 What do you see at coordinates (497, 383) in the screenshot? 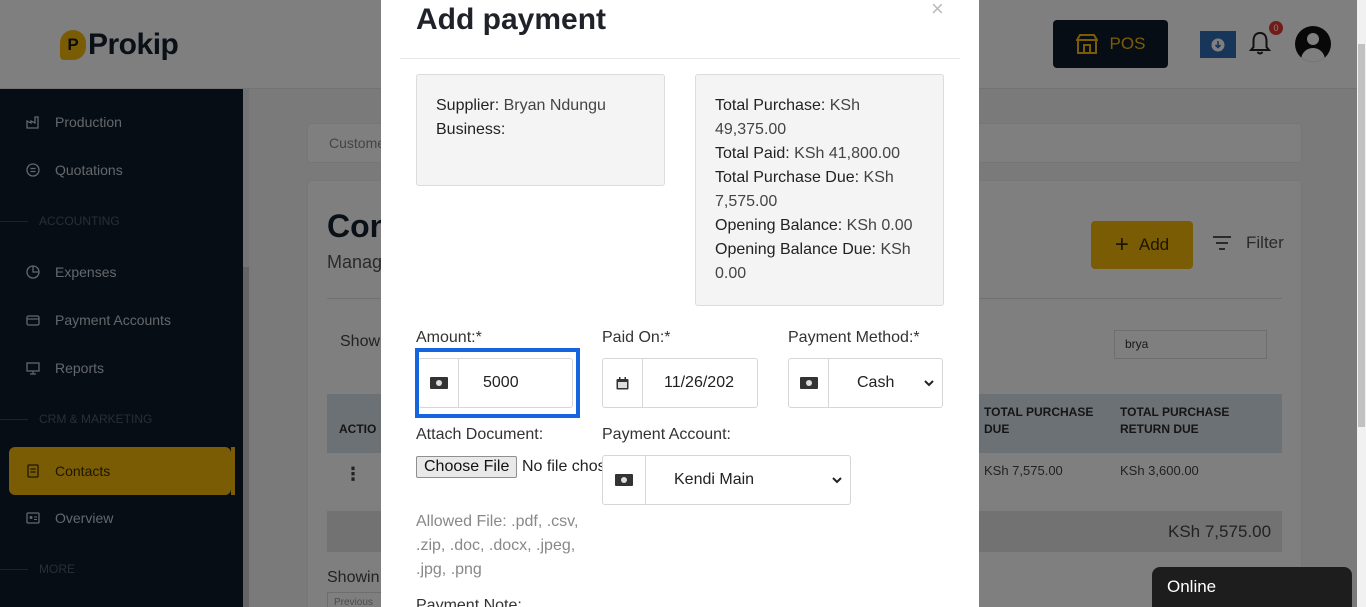
I see `amount-focus-highlight` at bounding box center [497, 383].